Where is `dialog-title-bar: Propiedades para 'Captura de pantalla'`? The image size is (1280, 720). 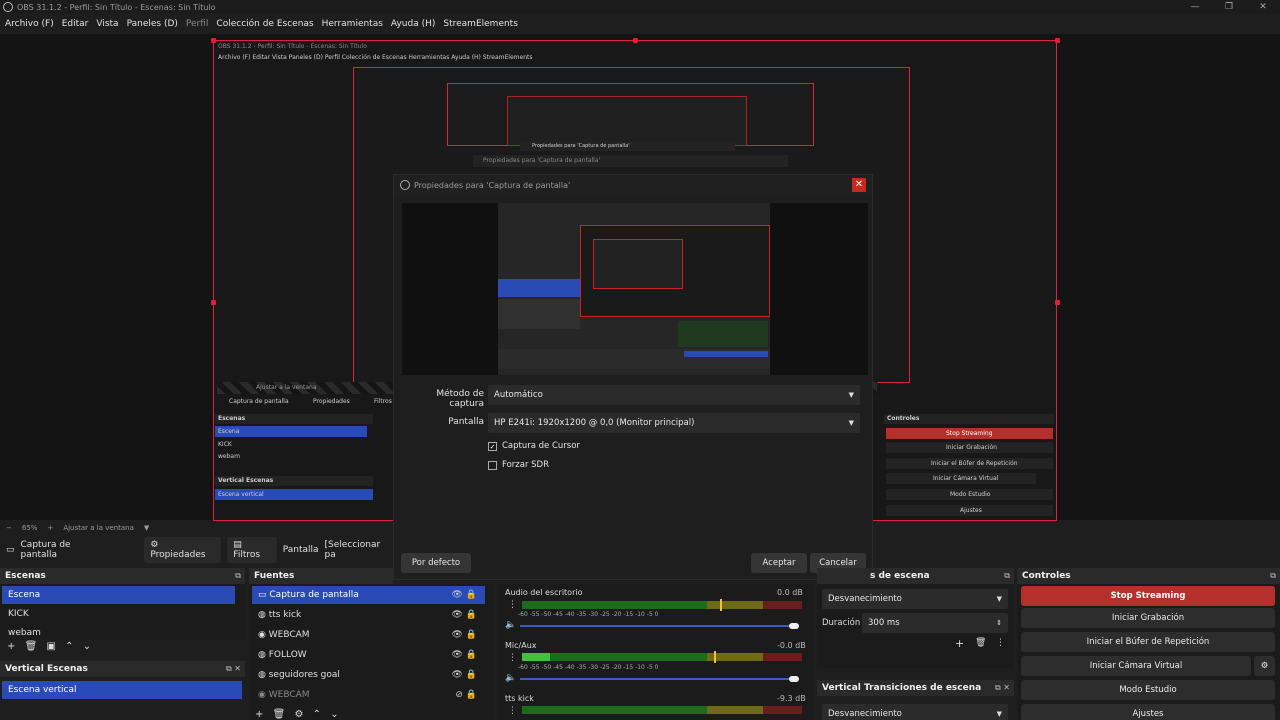 dialog-title-bar: Propiedades para 'Captura de pantalla' is located at coordinates (633, 185).